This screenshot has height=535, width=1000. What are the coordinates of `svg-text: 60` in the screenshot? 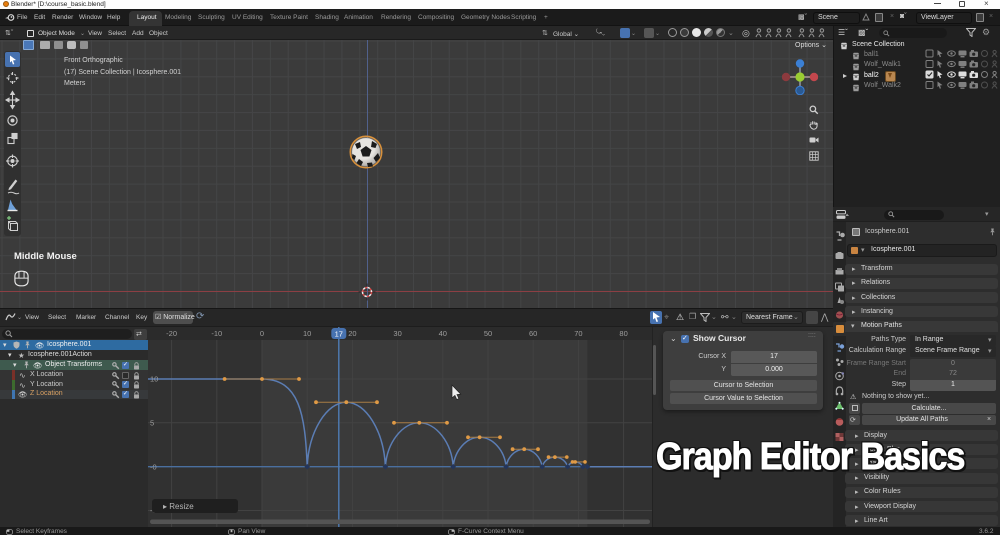 It's located at (533, 333).